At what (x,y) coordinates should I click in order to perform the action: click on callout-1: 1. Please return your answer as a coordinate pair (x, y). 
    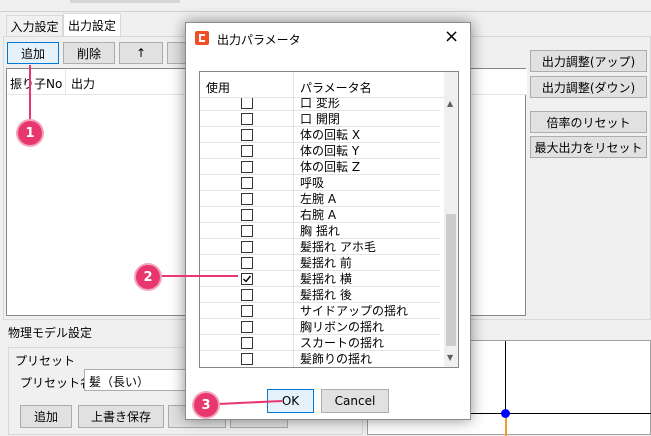
    Looking at the image, I should click on (30, 133).